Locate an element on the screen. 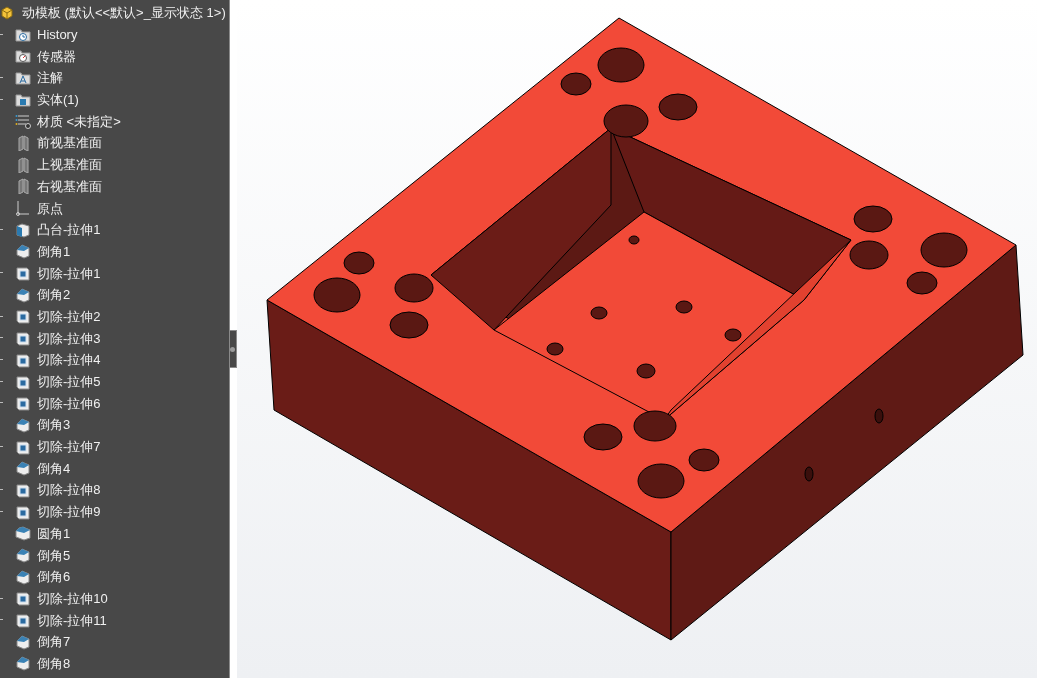  tree-item-label: 切除-拉伸9 is located at coordinates (69, 512).